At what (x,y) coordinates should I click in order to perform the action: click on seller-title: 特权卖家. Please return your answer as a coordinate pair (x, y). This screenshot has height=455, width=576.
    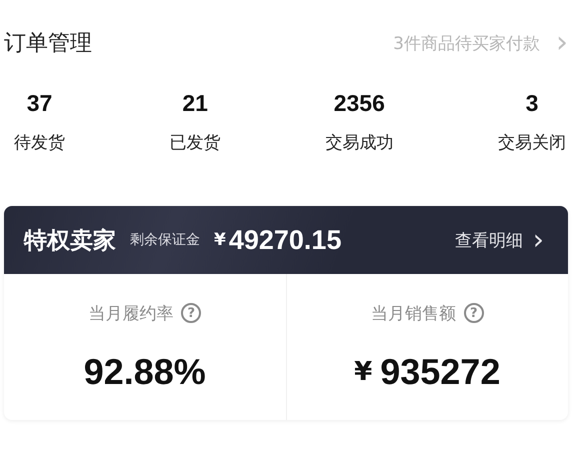
    Looking at the image, I should click on (70, 241).